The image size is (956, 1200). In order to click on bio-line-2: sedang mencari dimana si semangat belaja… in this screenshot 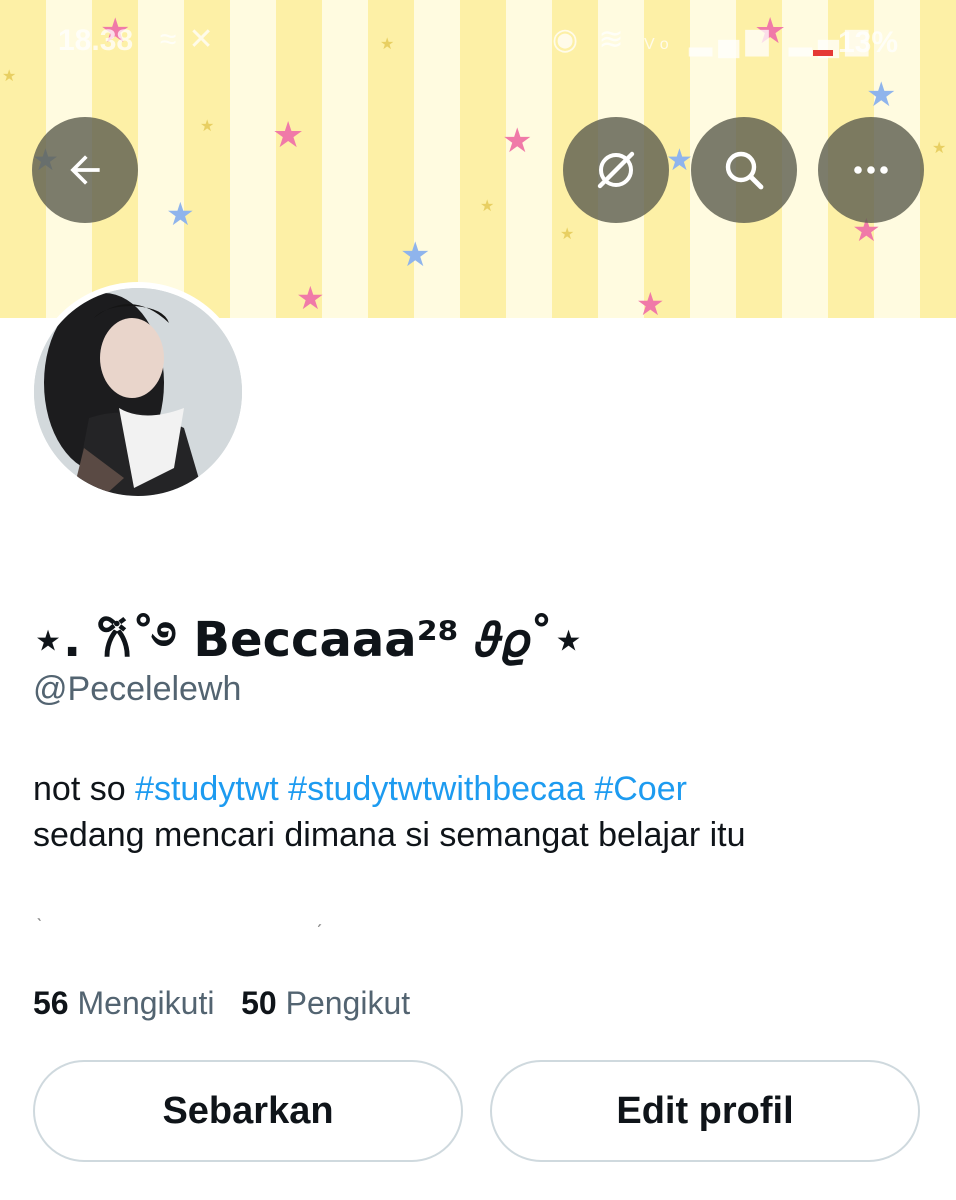, I will do `click(389, 835)`.